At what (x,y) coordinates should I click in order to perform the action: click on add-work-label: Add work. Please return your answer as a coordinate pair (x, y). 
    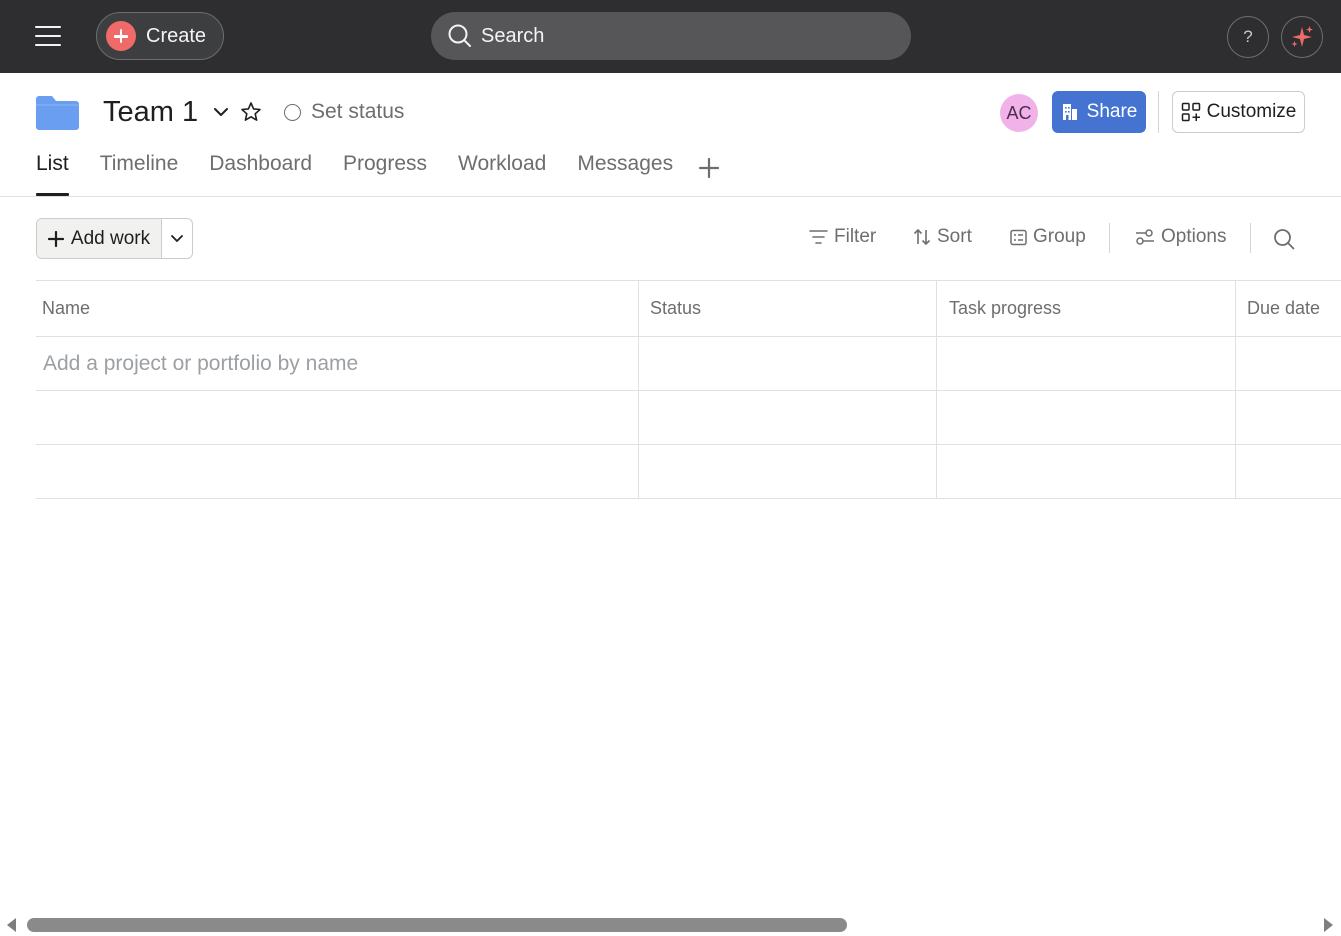
    Looking at the image, I should click on (110, 238).